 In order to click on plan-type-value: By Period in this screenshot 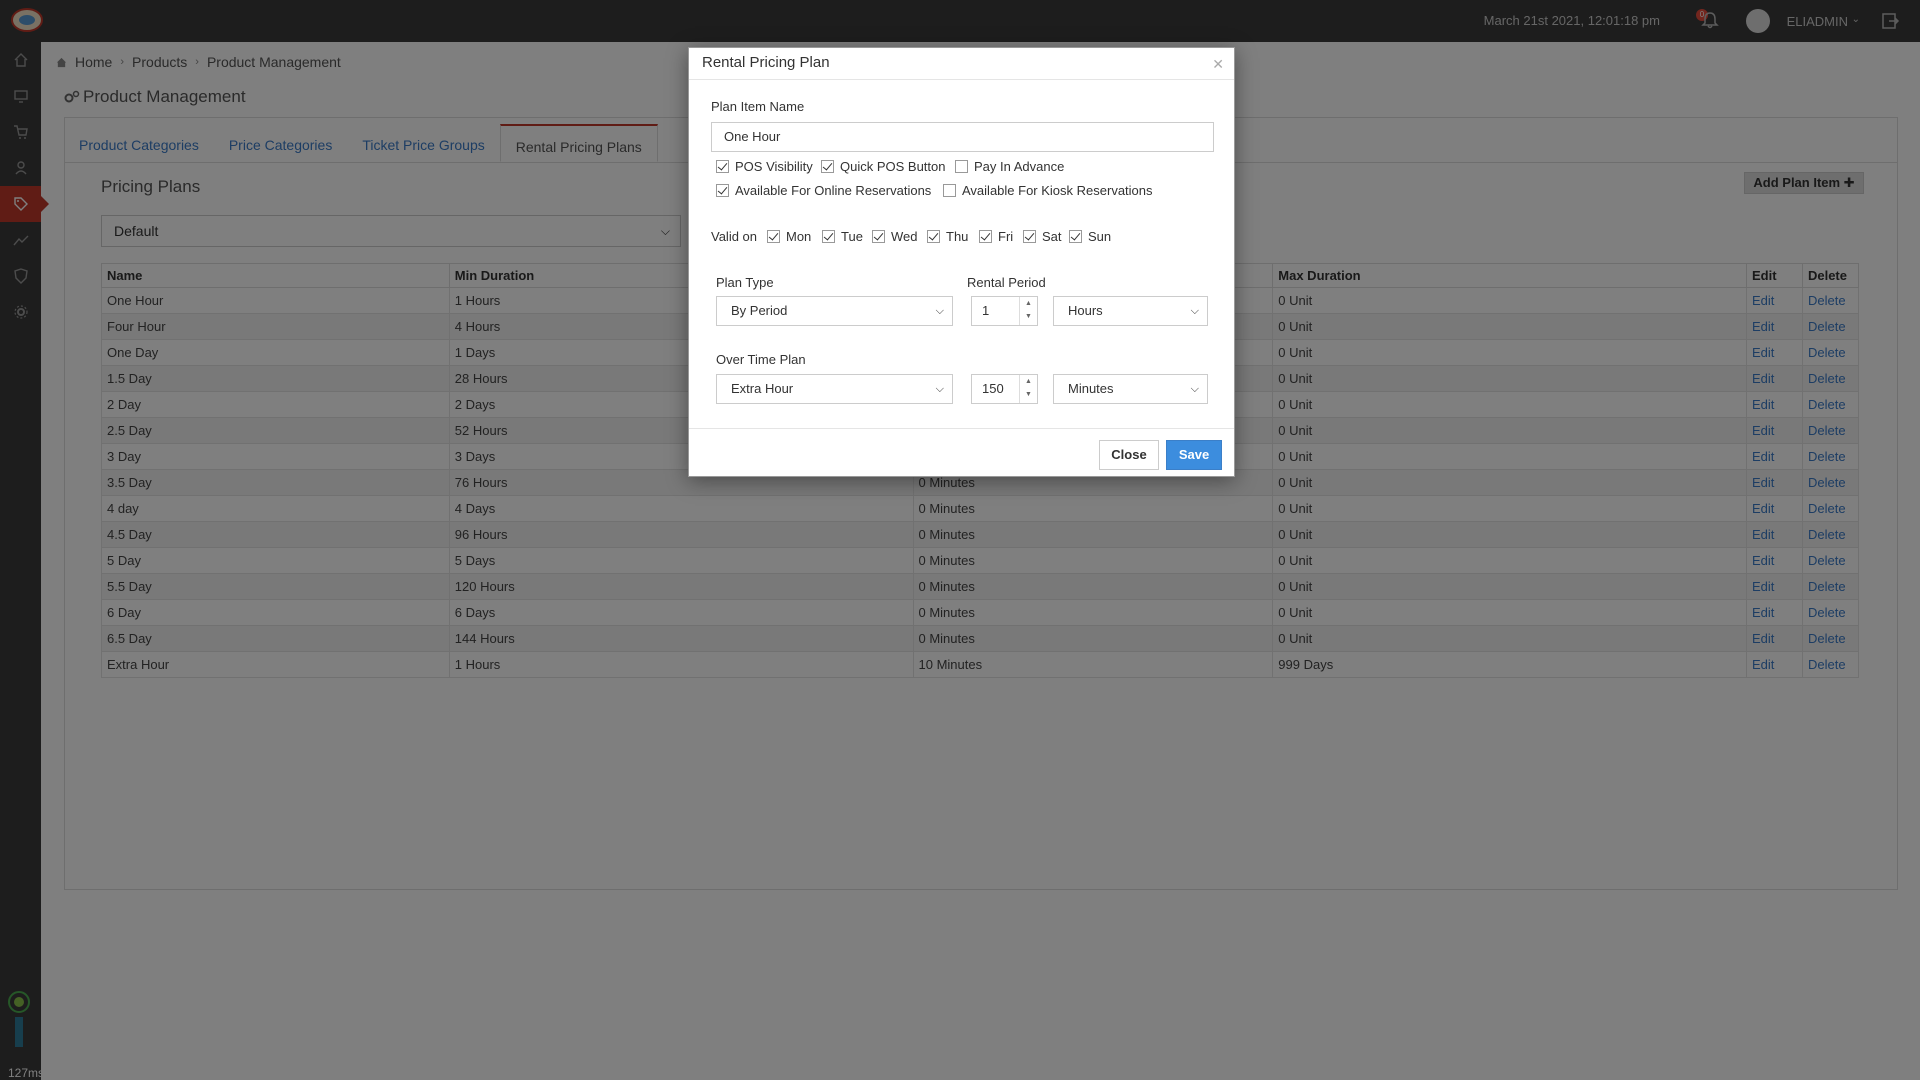, I will do `click(759, 310)`.